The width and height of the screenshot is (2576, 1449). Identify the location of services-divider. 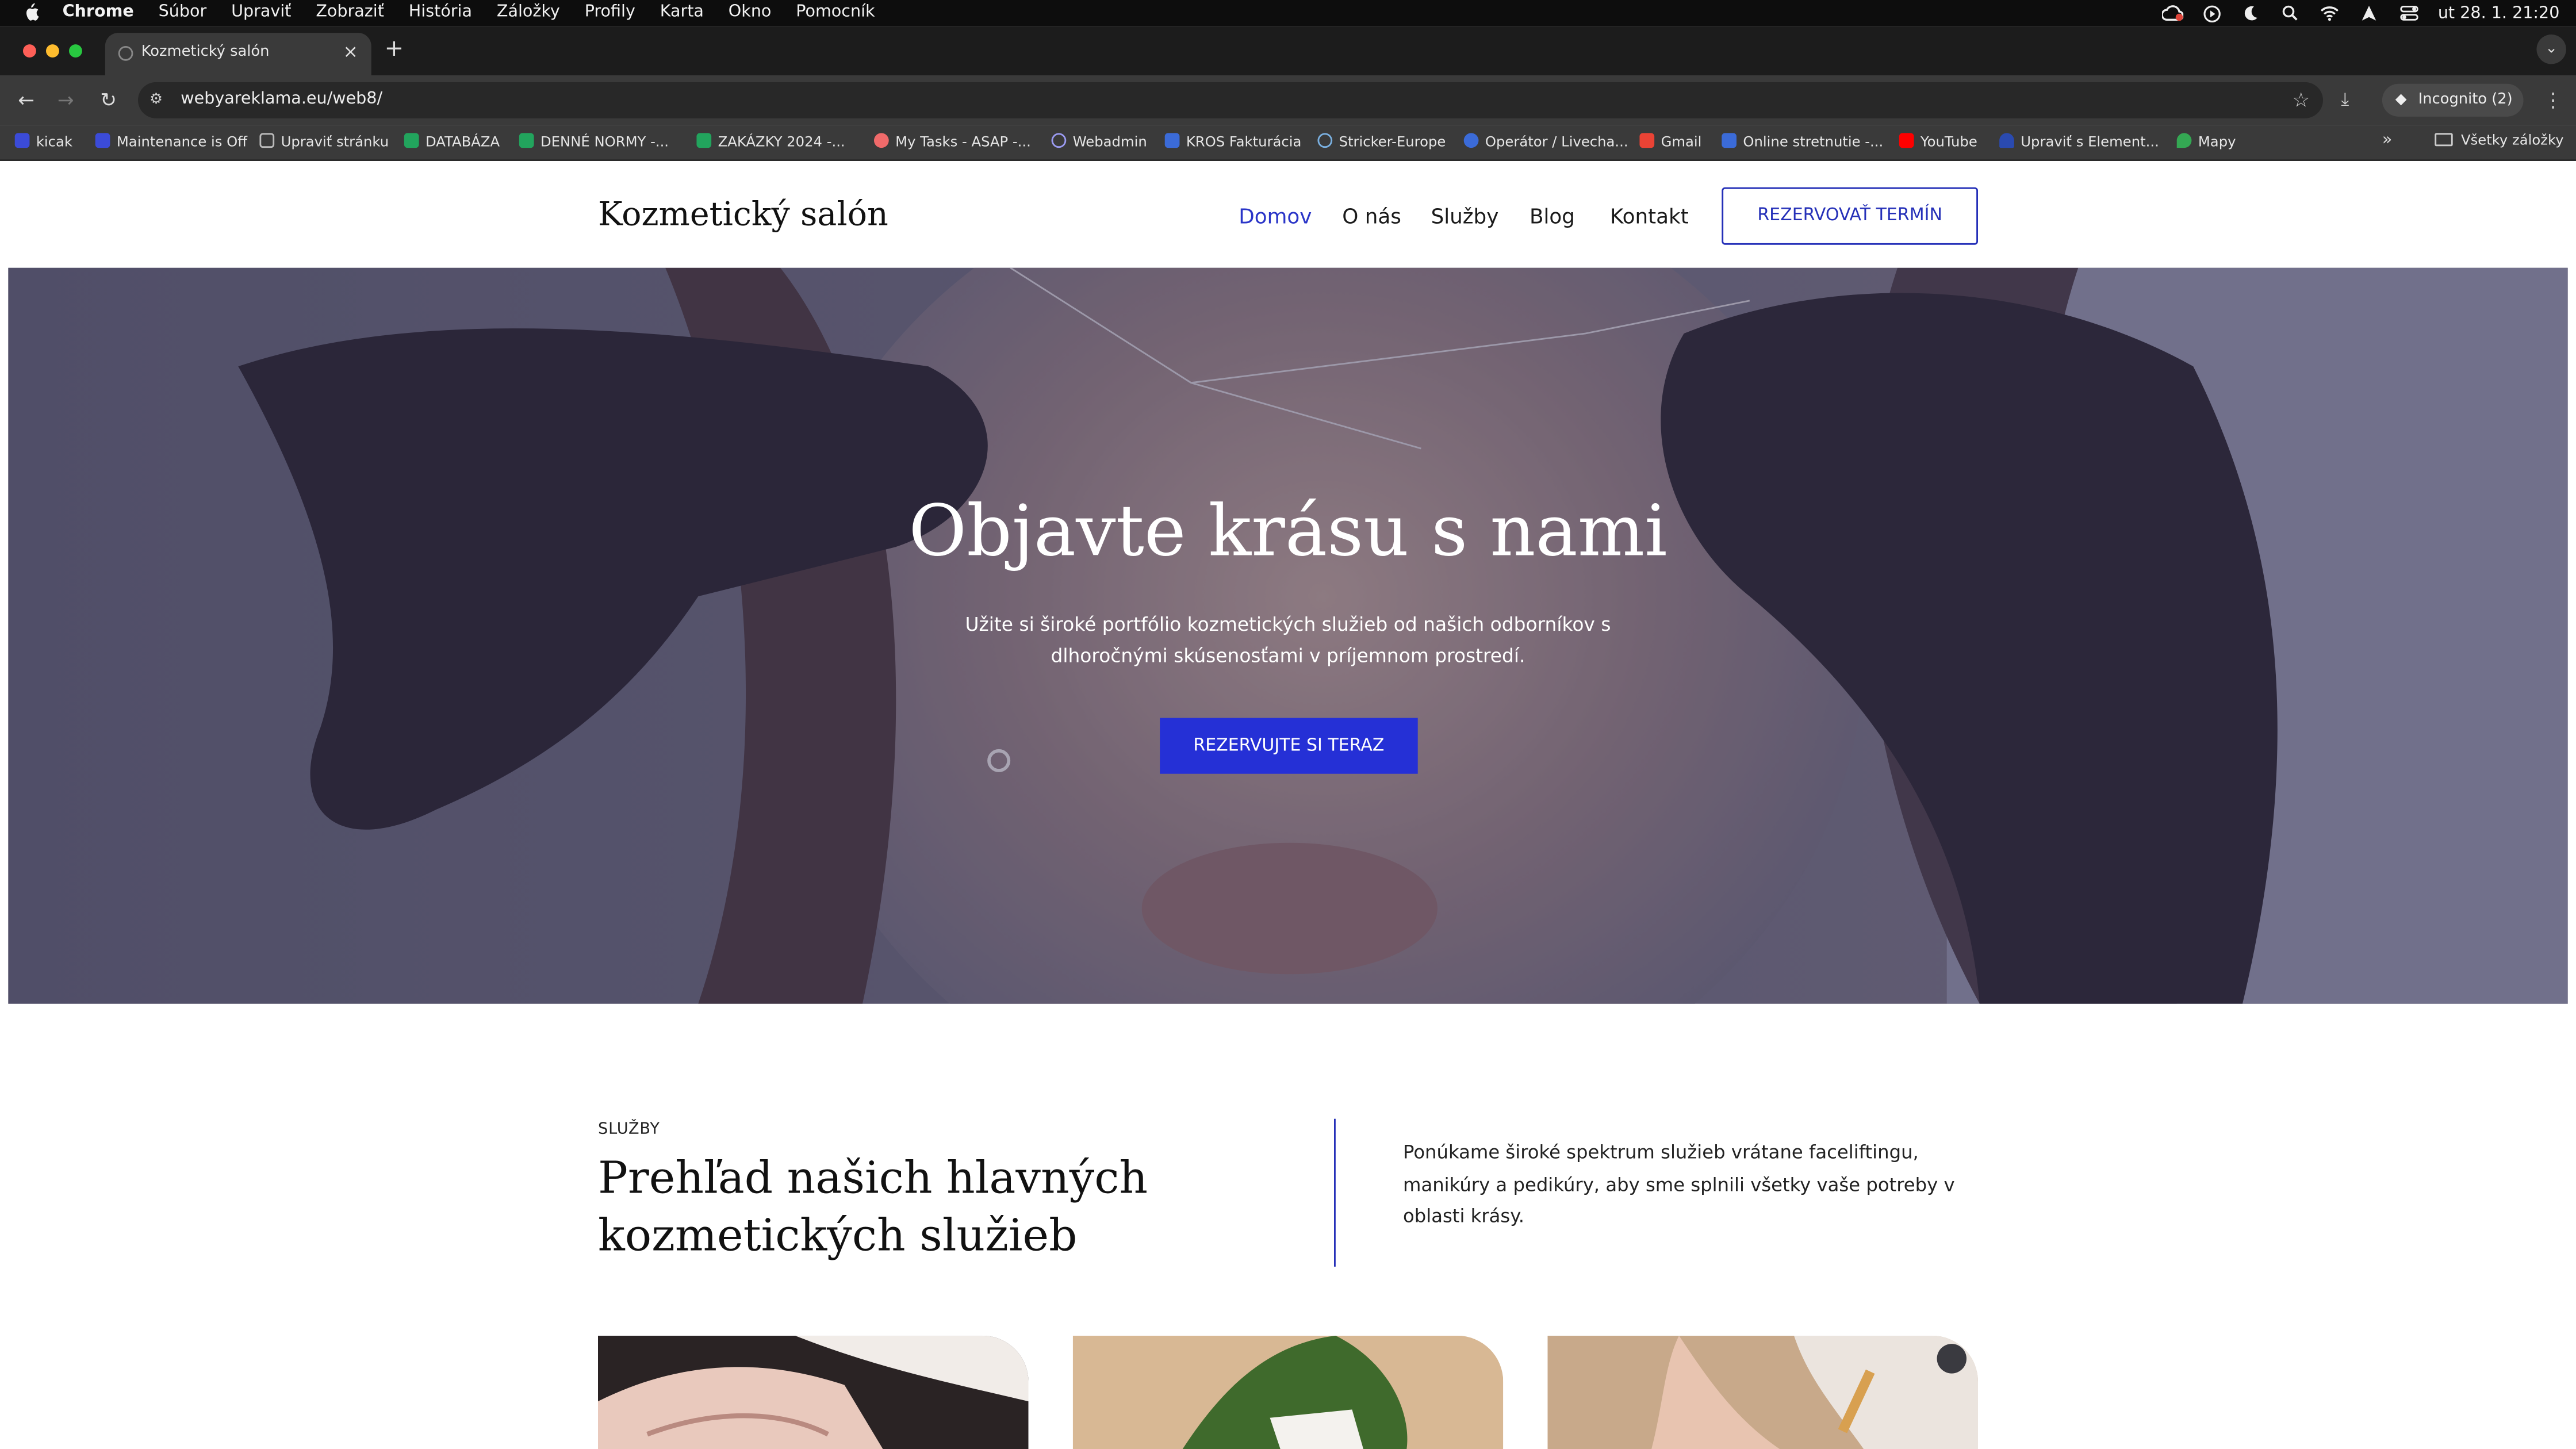
(1335, 1192).